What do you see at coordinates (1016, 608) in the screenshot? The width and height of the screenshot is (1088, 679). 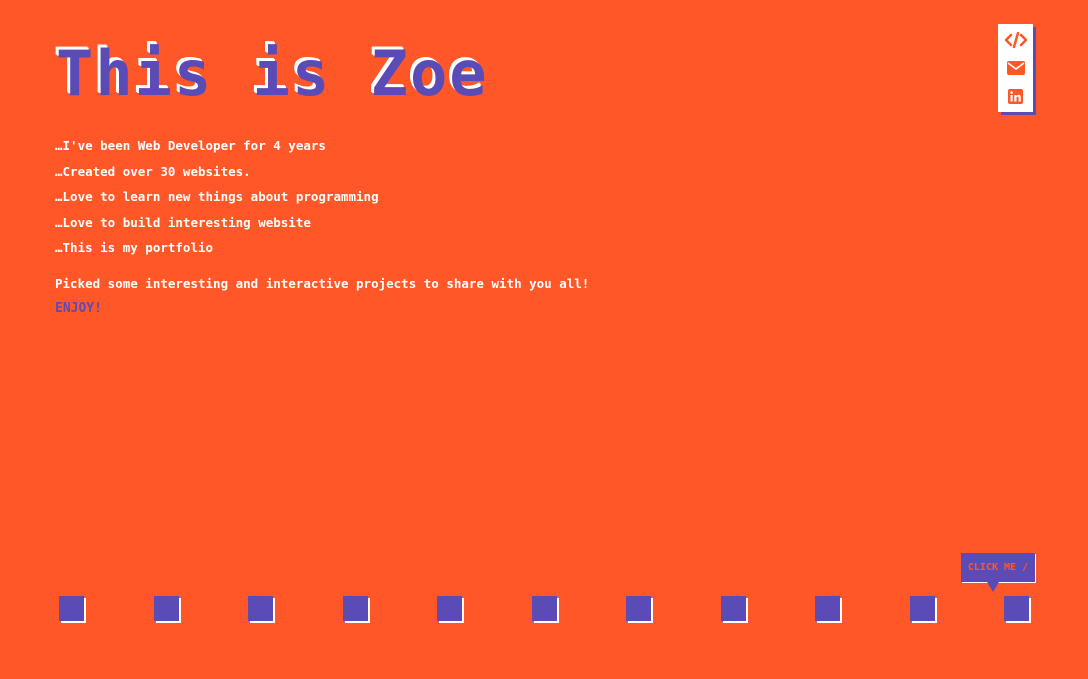 I see `project-square-last` at bounding box center [1016, 608].